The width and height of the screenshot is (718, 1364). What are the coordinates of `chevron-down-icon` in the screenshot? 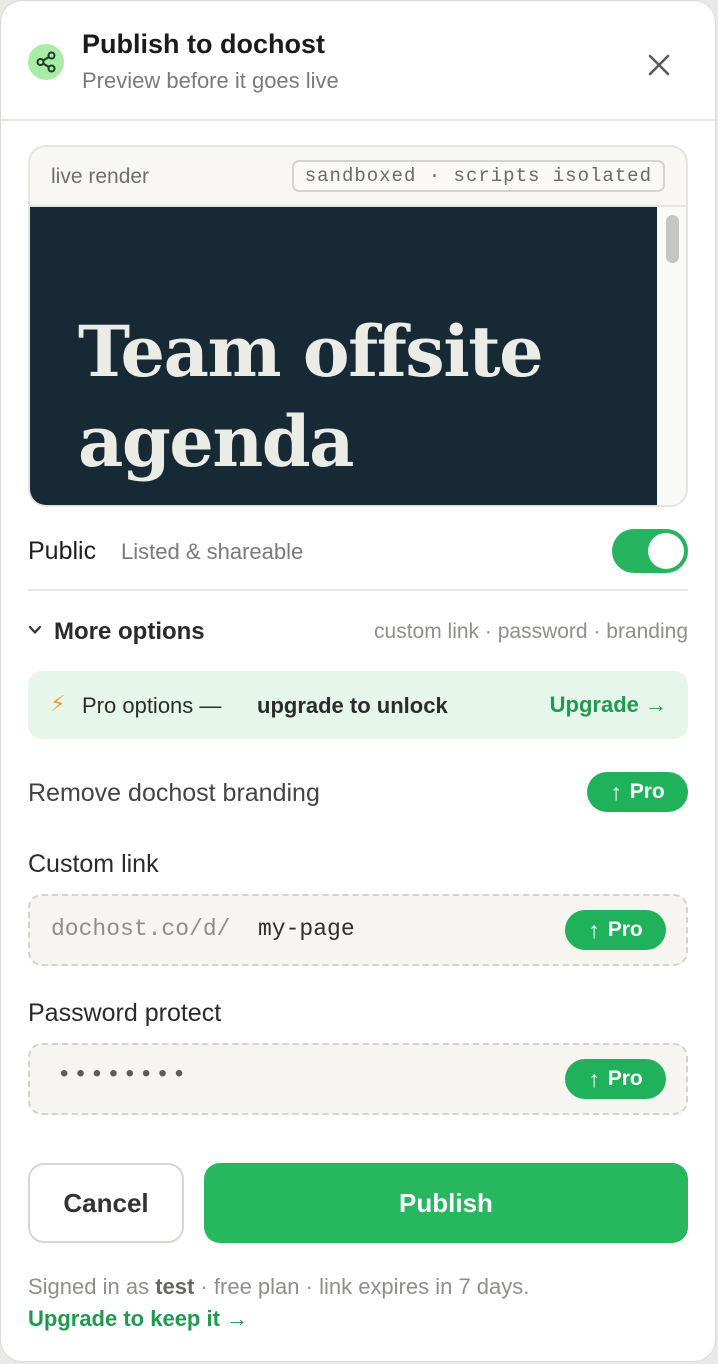 It's located at (35, 629).